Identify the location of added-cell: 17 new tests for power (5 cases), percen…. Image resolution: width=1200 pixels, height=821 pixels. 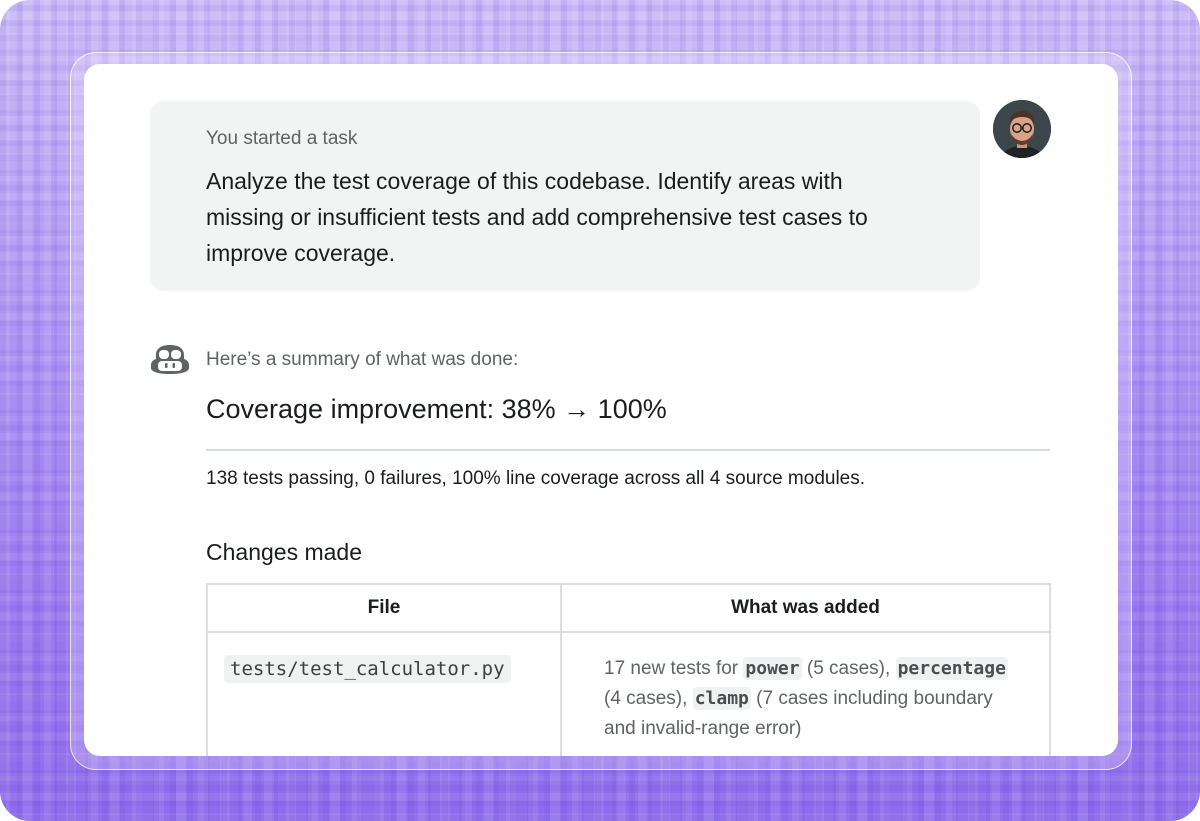
(805, 693).